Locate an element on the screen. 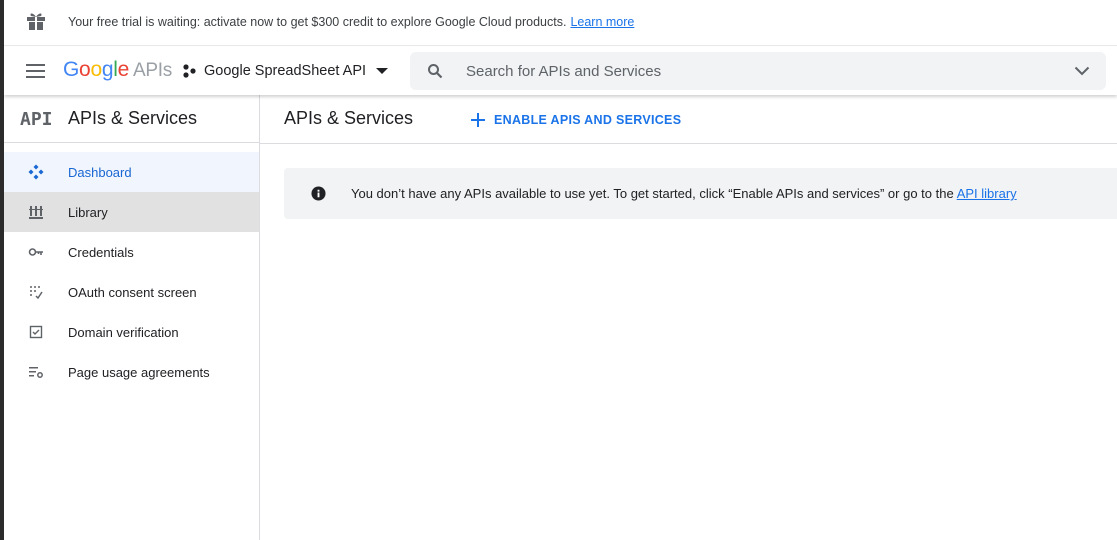  menu-button is located at coordinates (36, 71).